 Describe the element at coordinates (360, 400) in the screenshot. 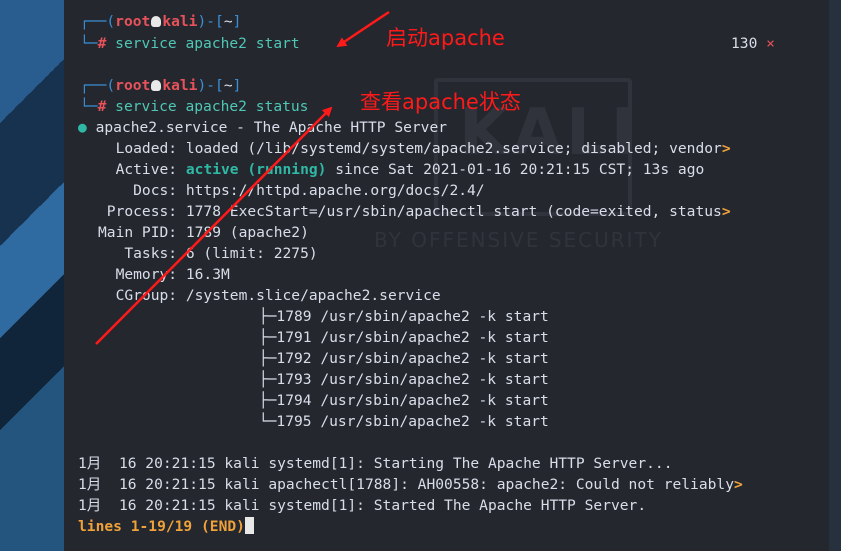

I see `process-tree-line: ├─1794 /usr/sbin/apache2 -k start` at that location.